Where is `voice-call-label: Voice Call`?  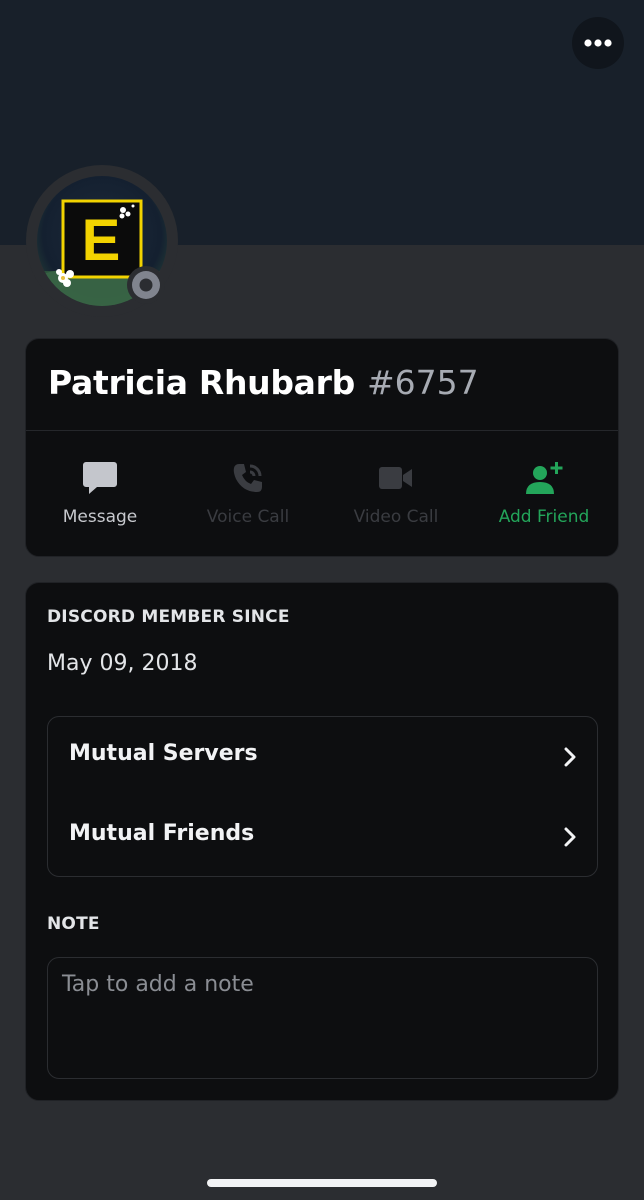 voice-call-label: Voice Call is located at coordinates (248, 517).